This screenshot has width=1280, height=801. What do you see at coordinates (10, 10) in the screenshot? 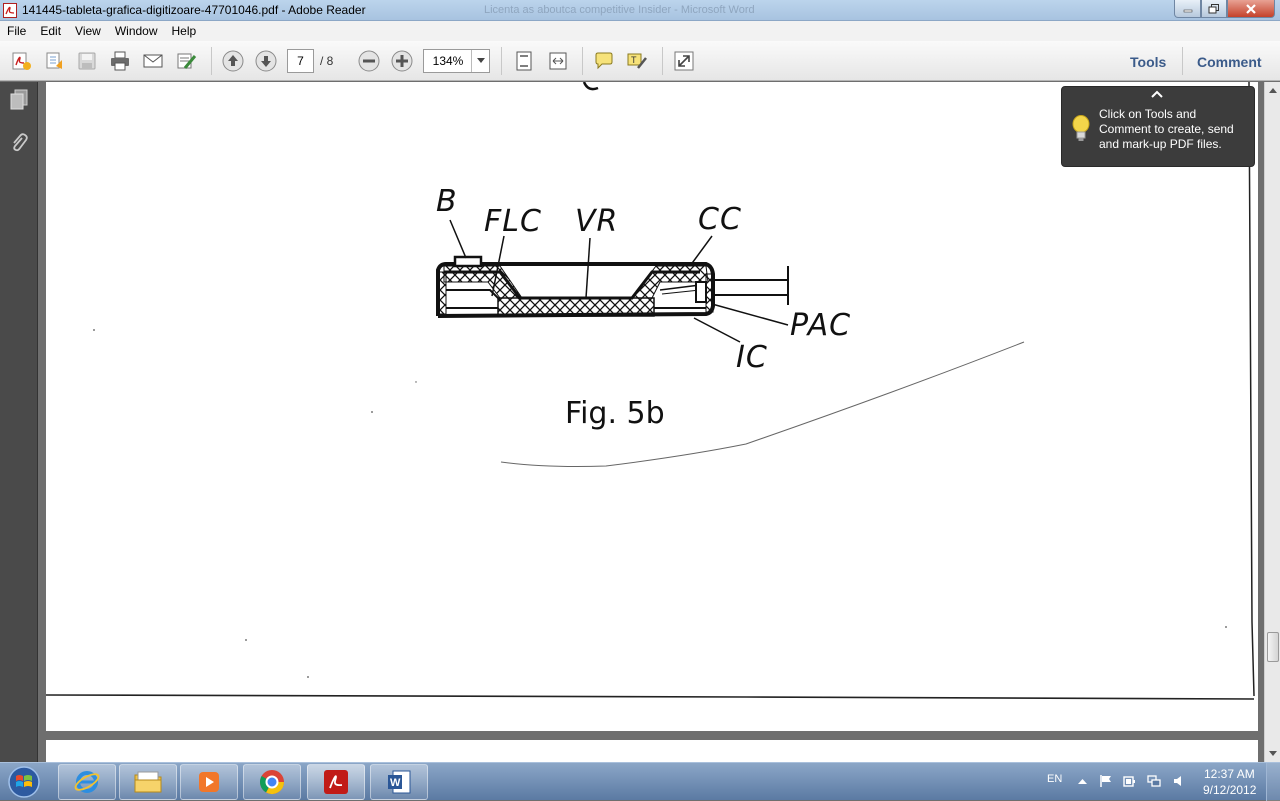
I see `pdf-file-icon` at bounding box center [10, 10].